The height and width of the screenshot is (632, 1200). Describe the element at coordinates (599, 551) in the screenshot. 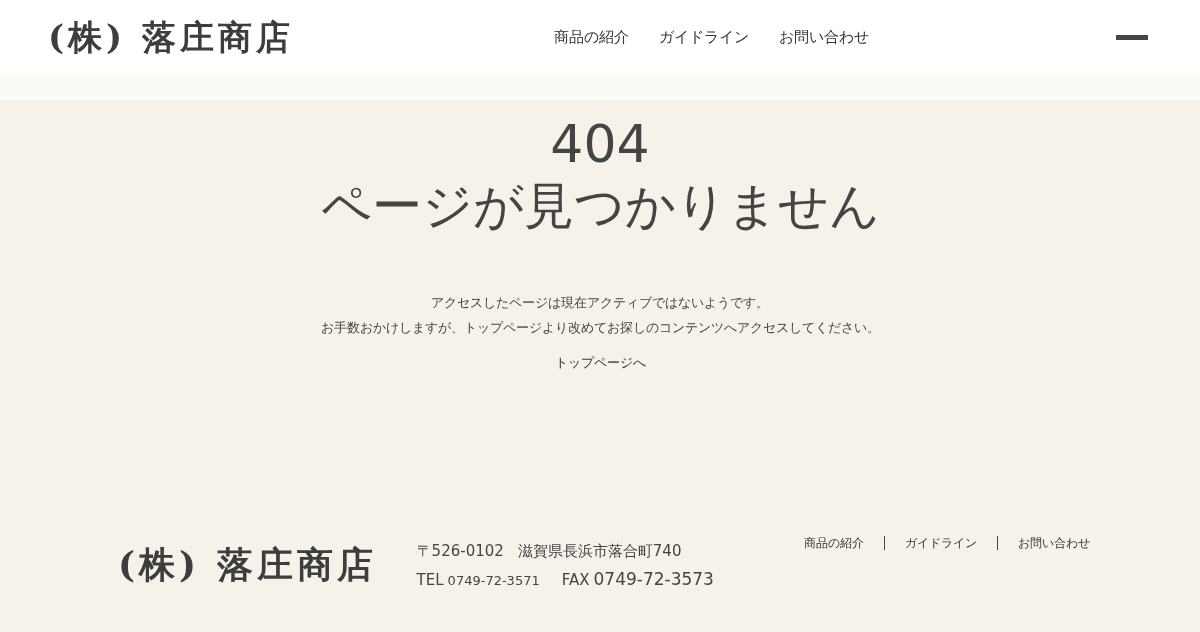

I see `address: 滋賀県長浜市落合町740` at that location.